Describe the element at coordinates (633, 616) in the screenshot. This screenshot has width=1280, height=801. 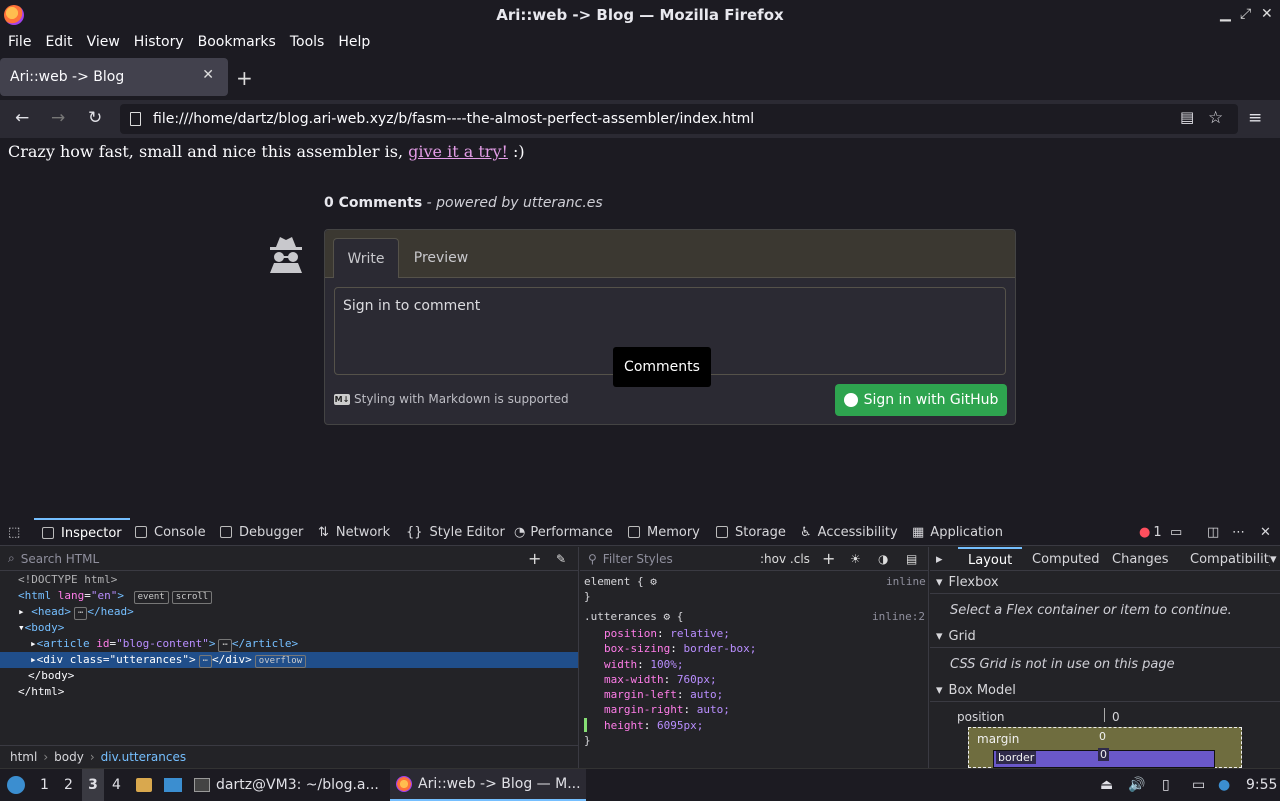
I see `utterances-rule-selector: .utterances ⚙ {` at that location.